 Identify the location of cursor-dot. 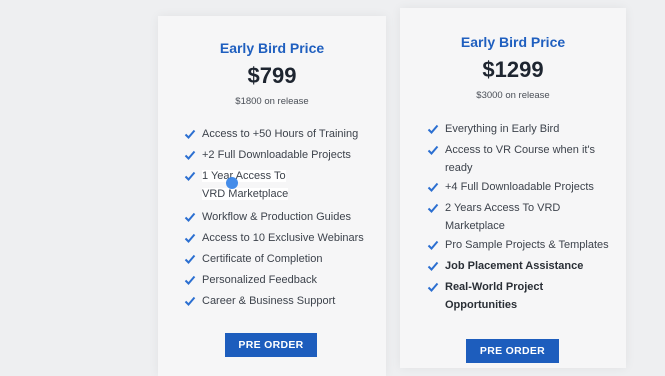
(232, 183).